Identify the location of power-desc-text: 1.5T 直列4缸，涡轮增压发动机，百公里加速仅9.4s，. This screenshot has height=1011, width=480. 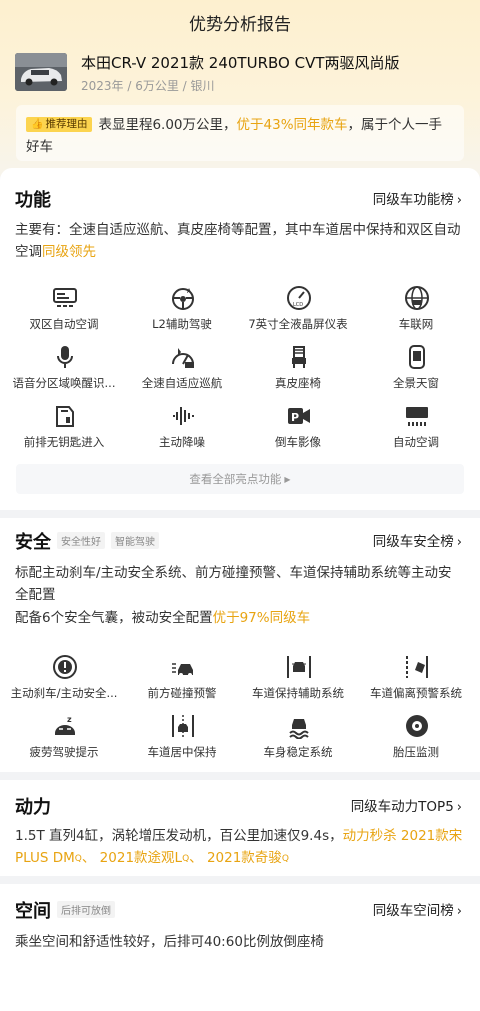
(179, 836).